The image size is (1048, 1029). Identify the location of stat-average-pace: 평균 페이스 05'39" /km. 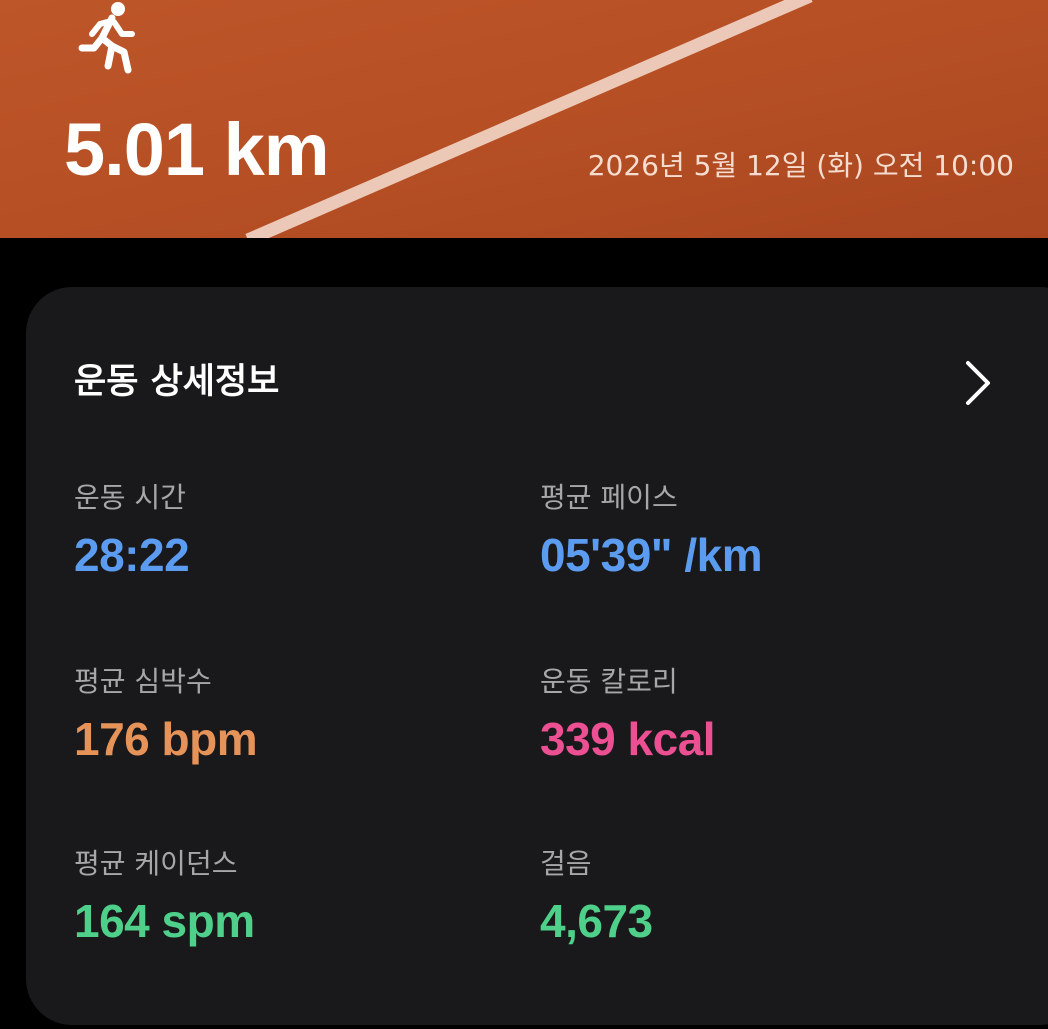
(760, 530).